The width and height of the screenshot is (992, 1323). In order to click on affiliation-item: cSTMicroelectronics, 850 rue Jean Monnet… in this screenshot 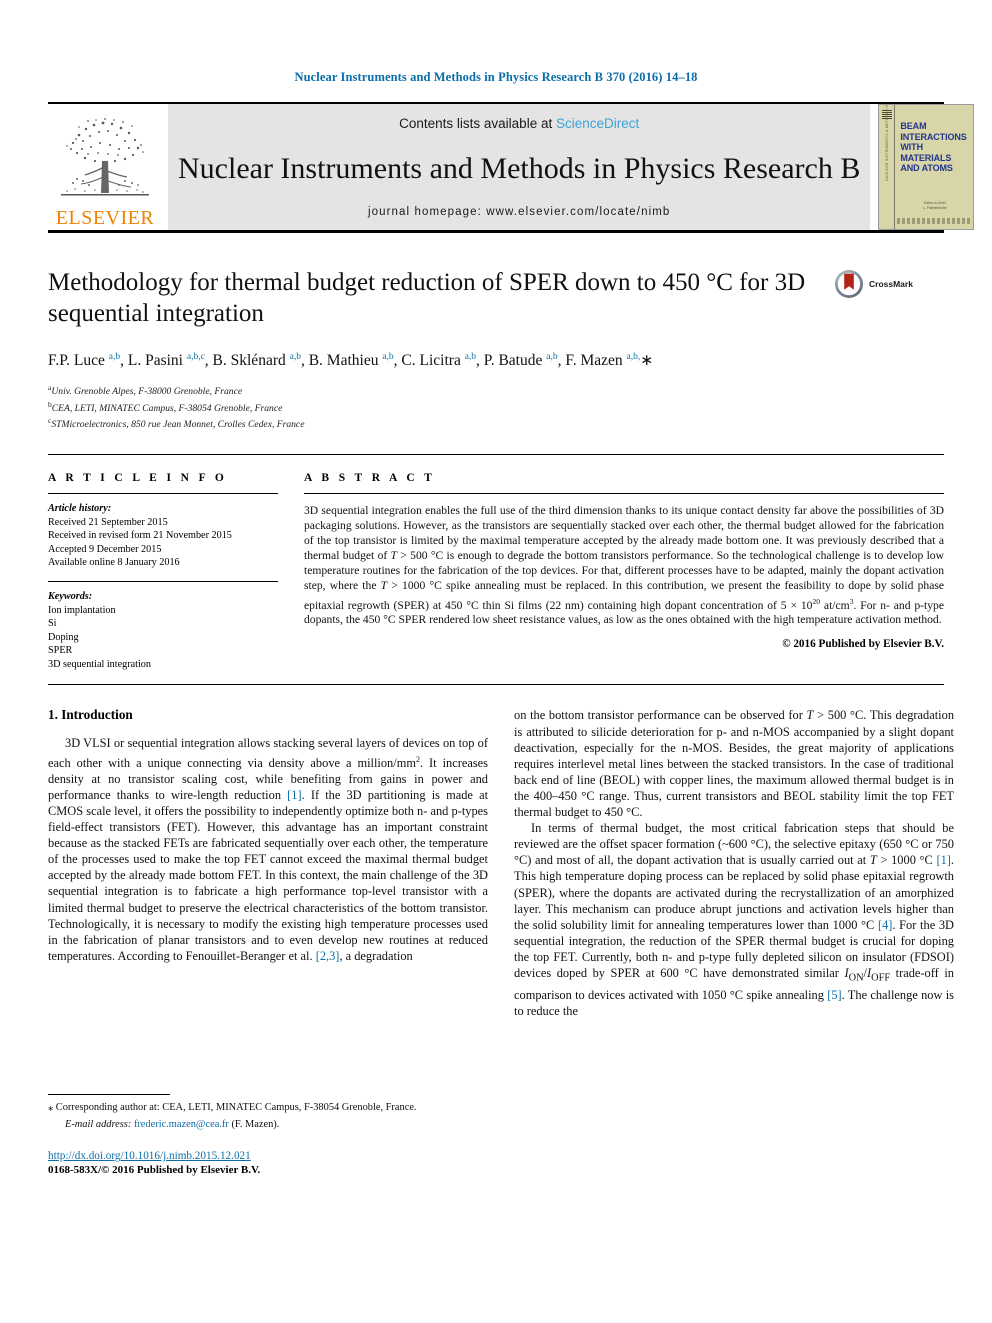, I will do `click(436, 423)`.